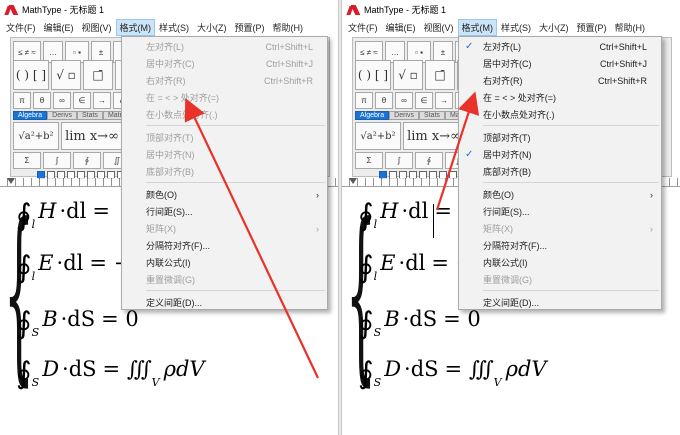 Image resolution: width=680 pixels, height=435 pixels. I want to click on menu-item-label: 居中对齐(C), so click(507, 64).